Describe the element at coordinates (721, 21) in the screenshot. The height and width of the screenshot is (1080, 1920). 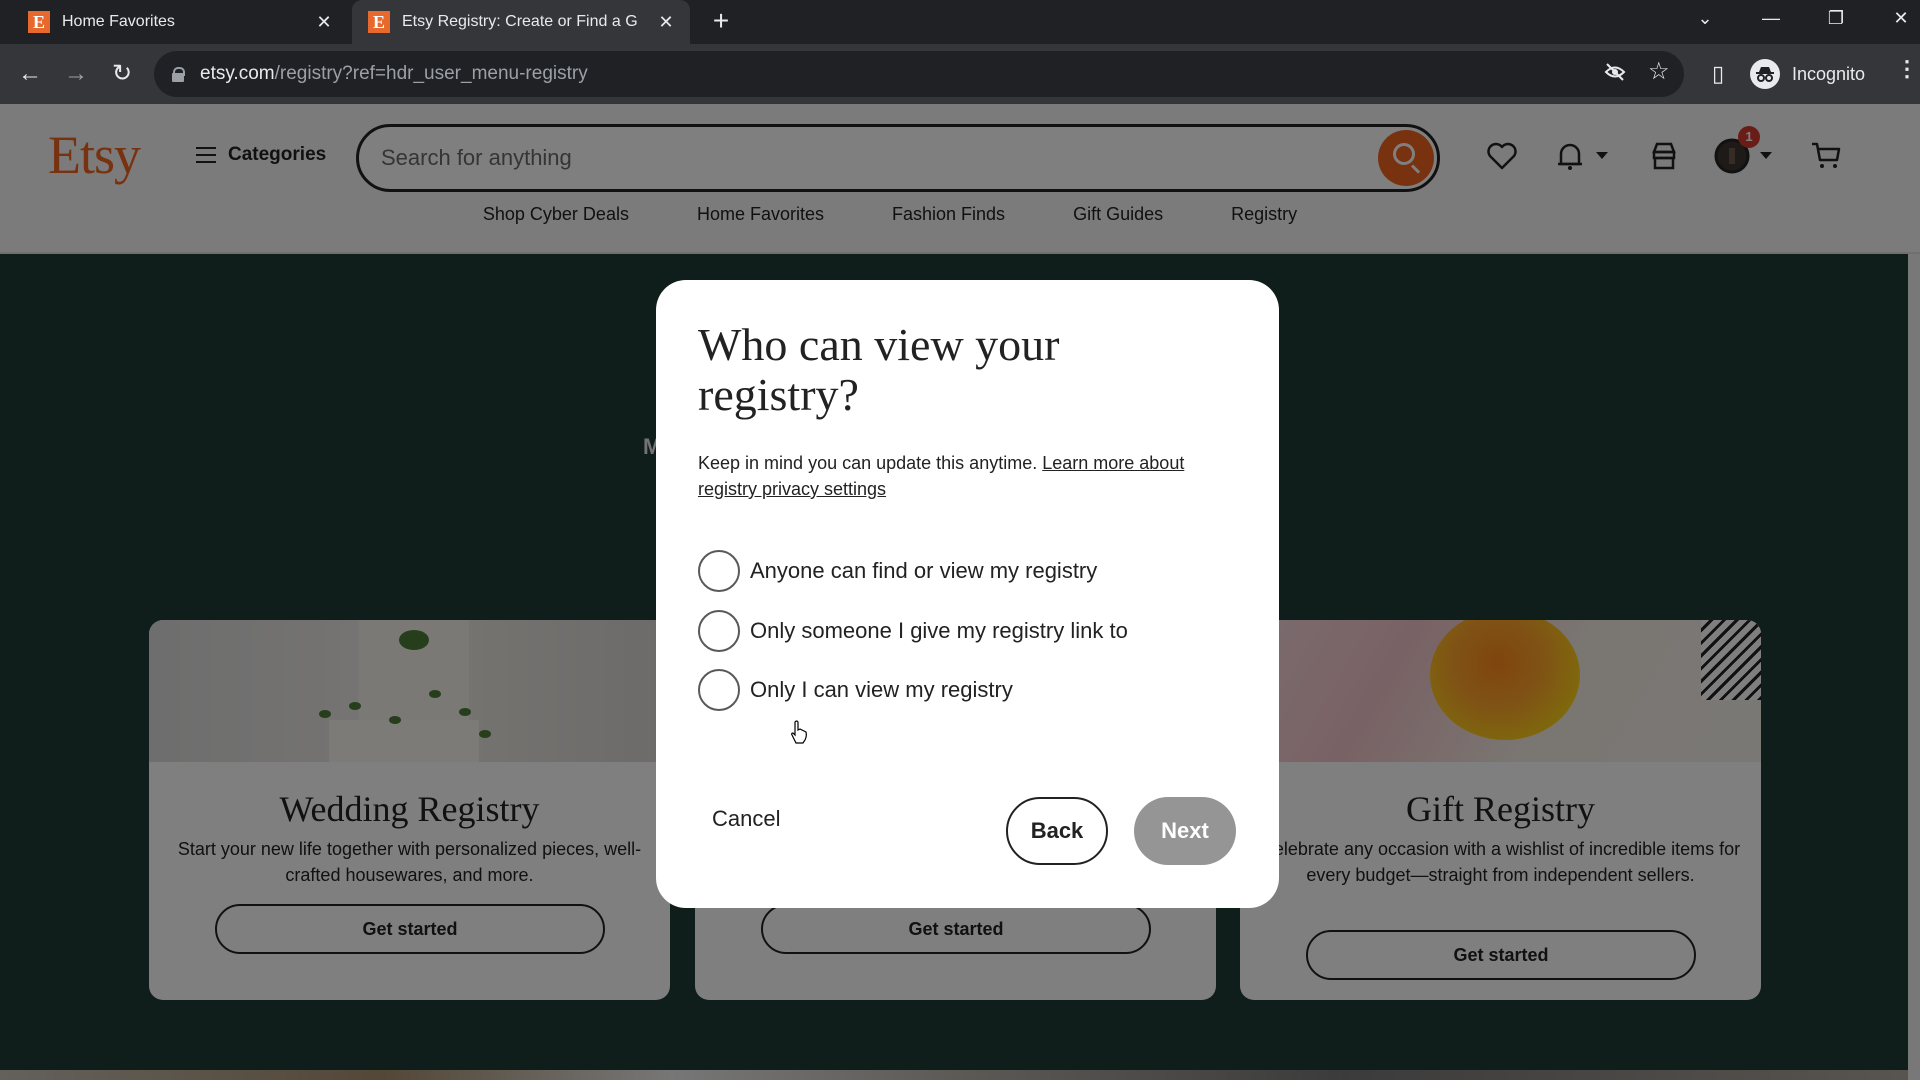
I see `new-tab-button: +` at that location.